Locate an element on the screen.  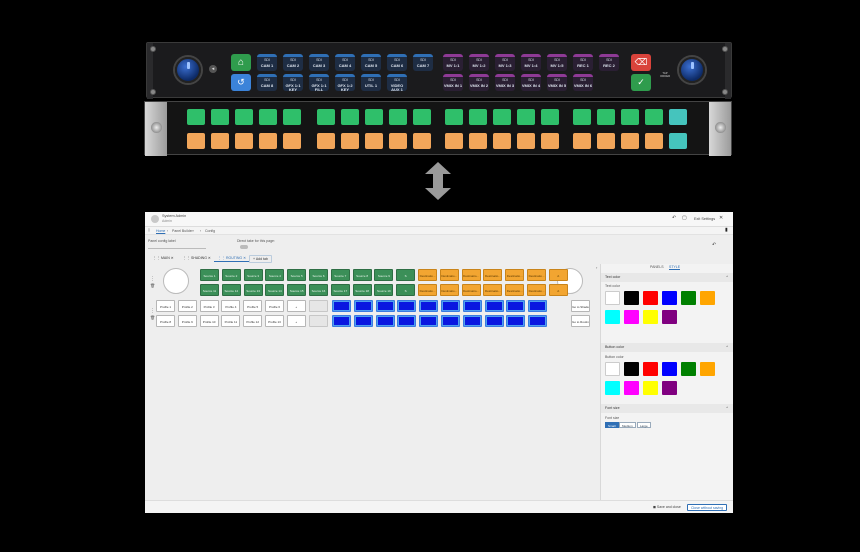
avatar is located at coordinates (155, 219).